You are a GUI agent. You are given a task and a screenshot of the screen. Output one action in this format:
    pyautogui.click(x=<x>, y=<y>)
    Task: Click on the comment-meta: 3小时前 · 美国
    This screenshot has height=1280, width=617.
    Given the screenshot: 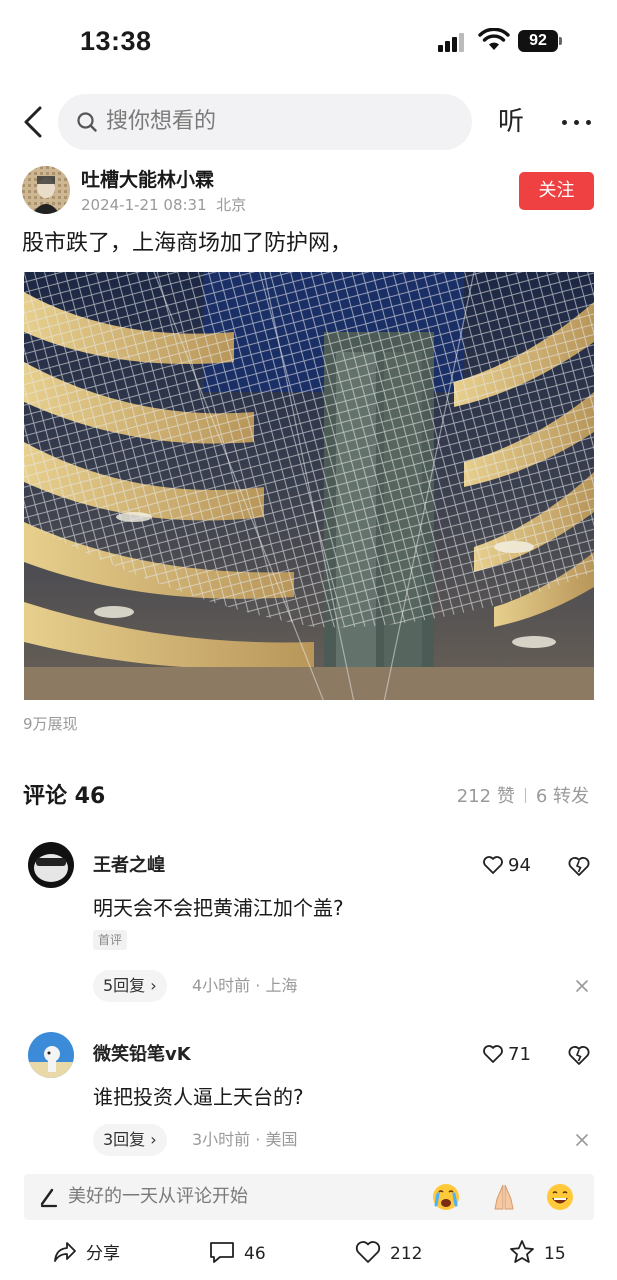 What is the action you would take?
    pyautogui.click(x=245, y=1139)
    